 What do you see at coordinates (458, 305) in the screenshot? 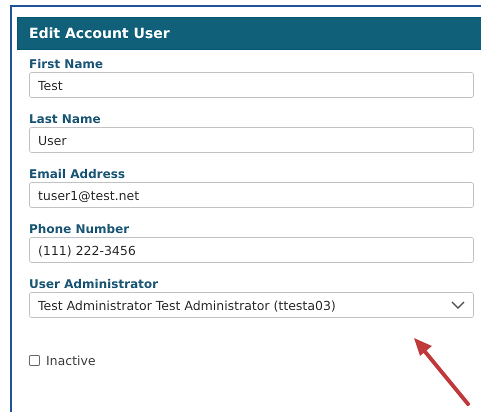
I see `chevron-down-icon` at bounding box center [458, 305].